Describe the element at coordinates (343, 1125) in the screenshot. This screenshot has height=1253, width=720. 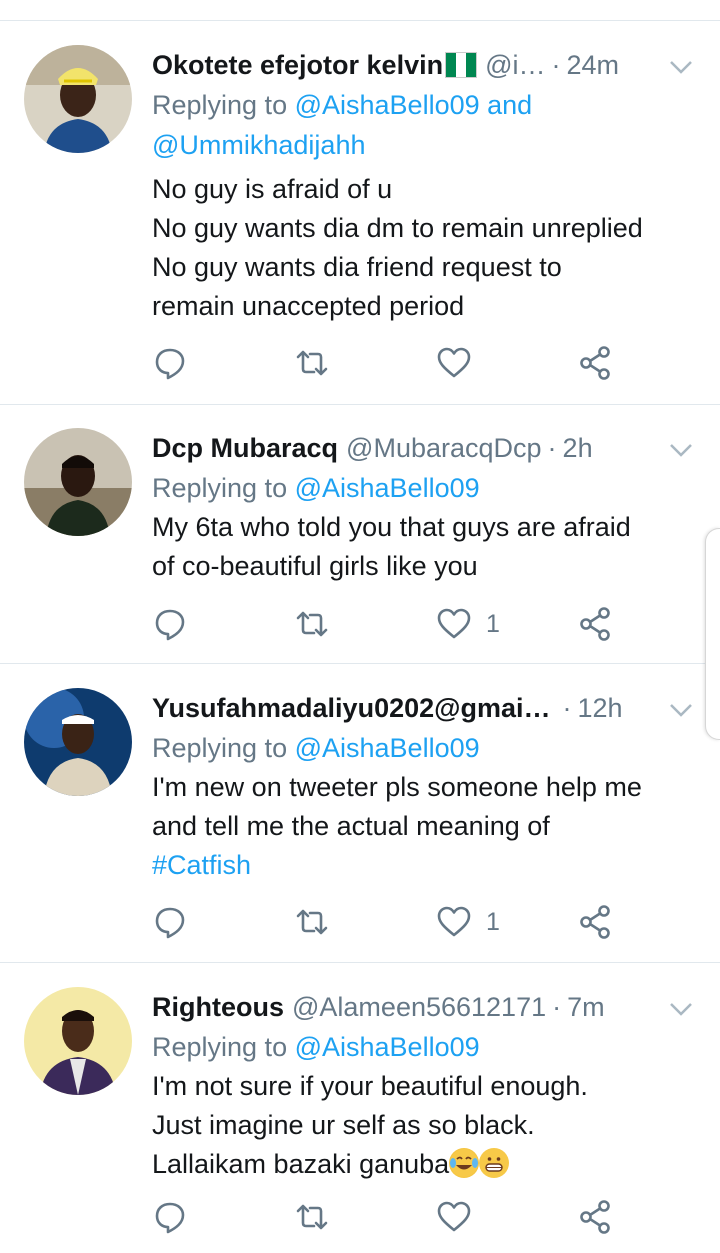
I see `tweet-text-line: Just imagine ur self as so black.` at that location.